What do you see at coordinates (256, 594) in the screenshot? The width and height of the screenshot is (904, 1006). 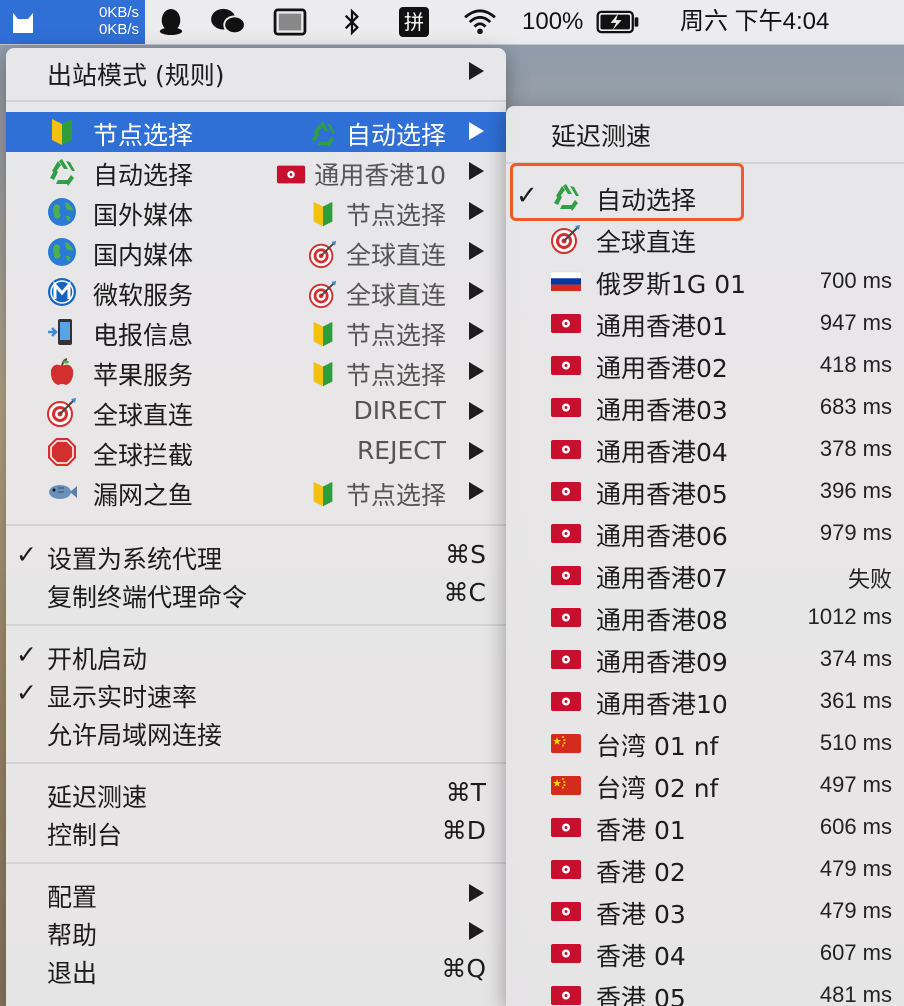 I see `menu-item-copy-terminal-command: 复制终端代理命令 ⌘C` at bounding box center [256, 594].